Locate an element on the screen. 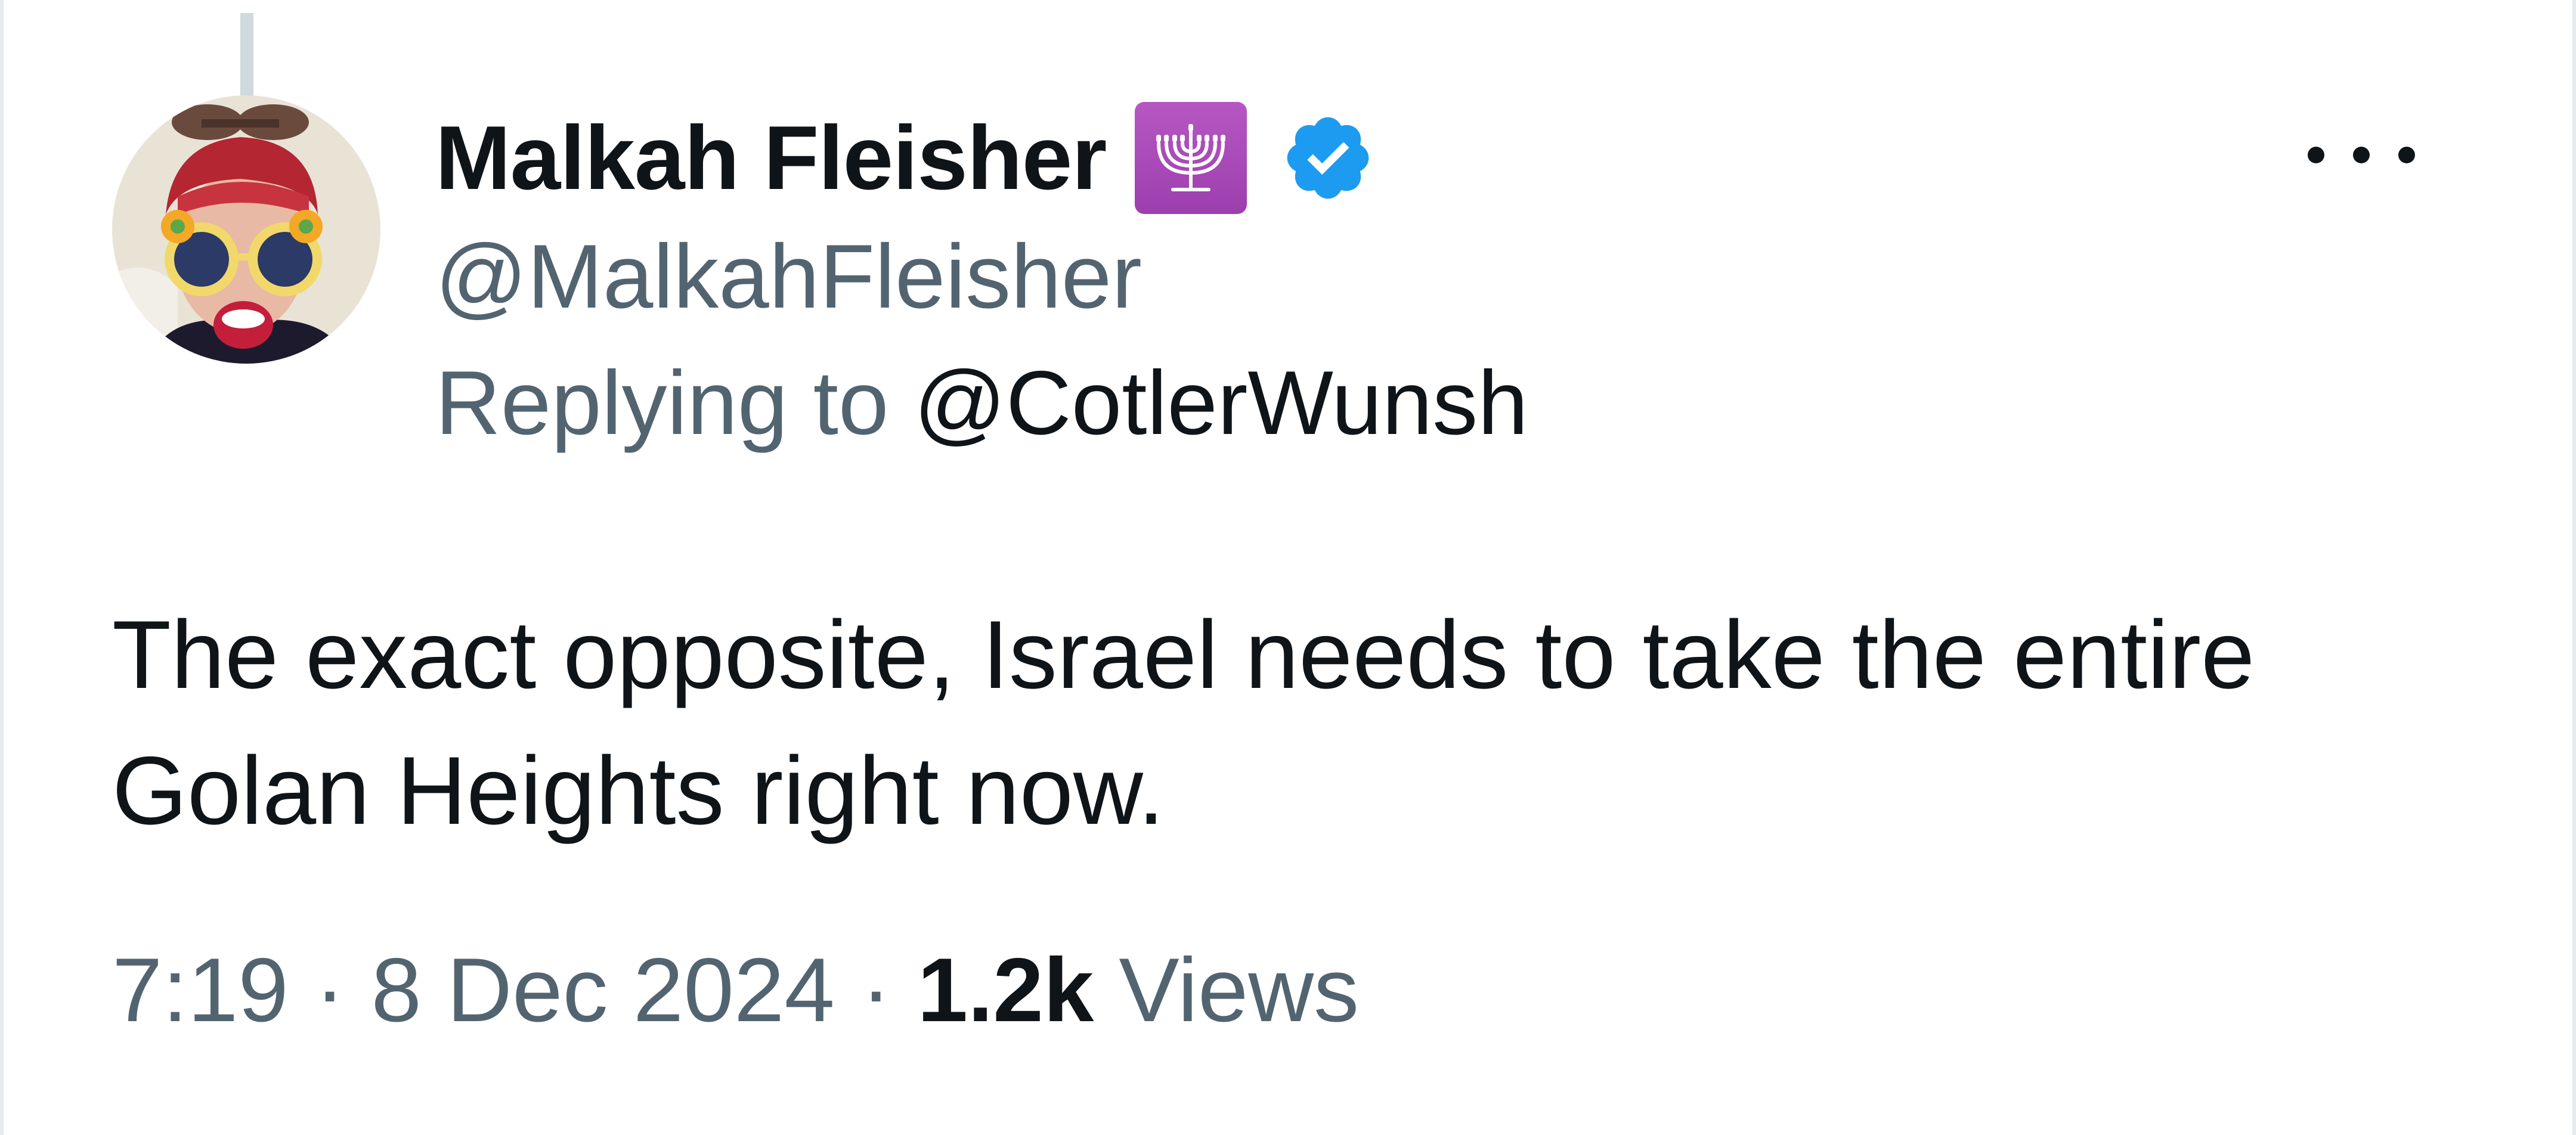 This screenshot has height=1135, width=2576. left-border is located at coordinates (2, 567).